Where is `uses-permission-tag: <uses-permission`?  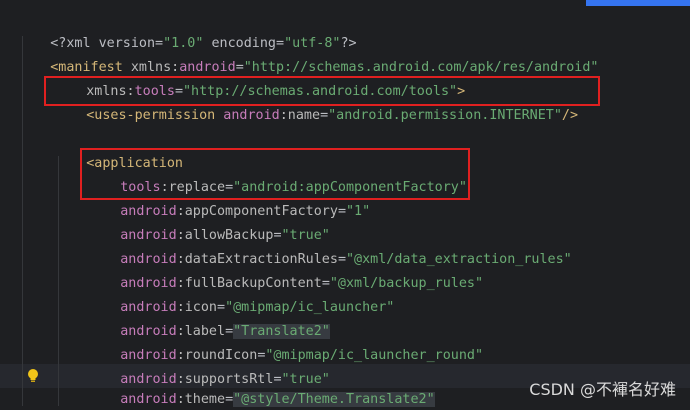 uses-permission-tag: <uses-permission is located at coordinates (151, 115).